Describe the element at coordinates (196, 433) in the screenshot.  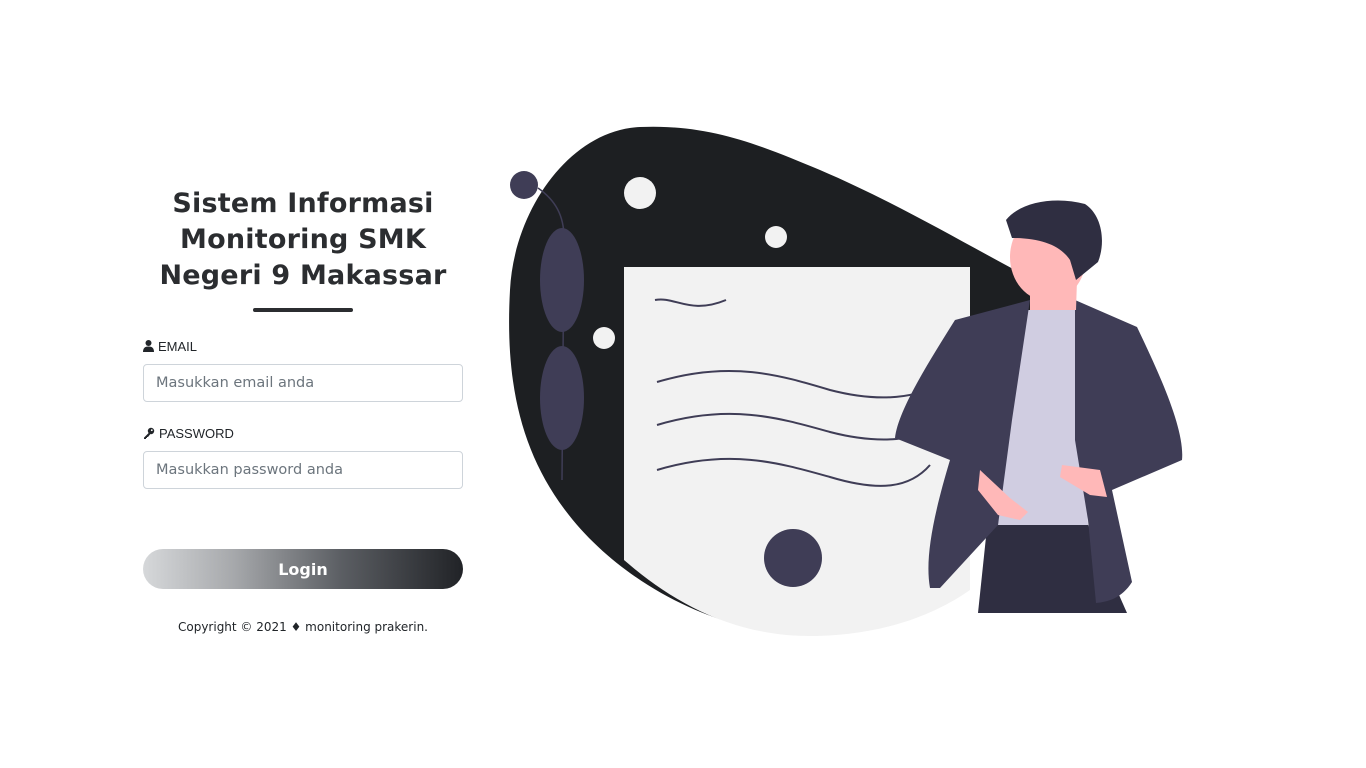
I see `password-label-text: PASSWORD` at that location.